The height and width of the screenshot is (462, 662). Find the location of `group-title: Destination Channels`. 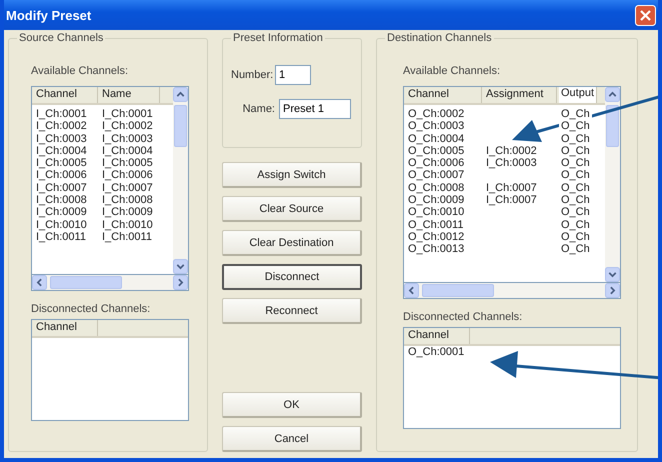

group-title: Destination Channels is located at coordinates (439, 38).